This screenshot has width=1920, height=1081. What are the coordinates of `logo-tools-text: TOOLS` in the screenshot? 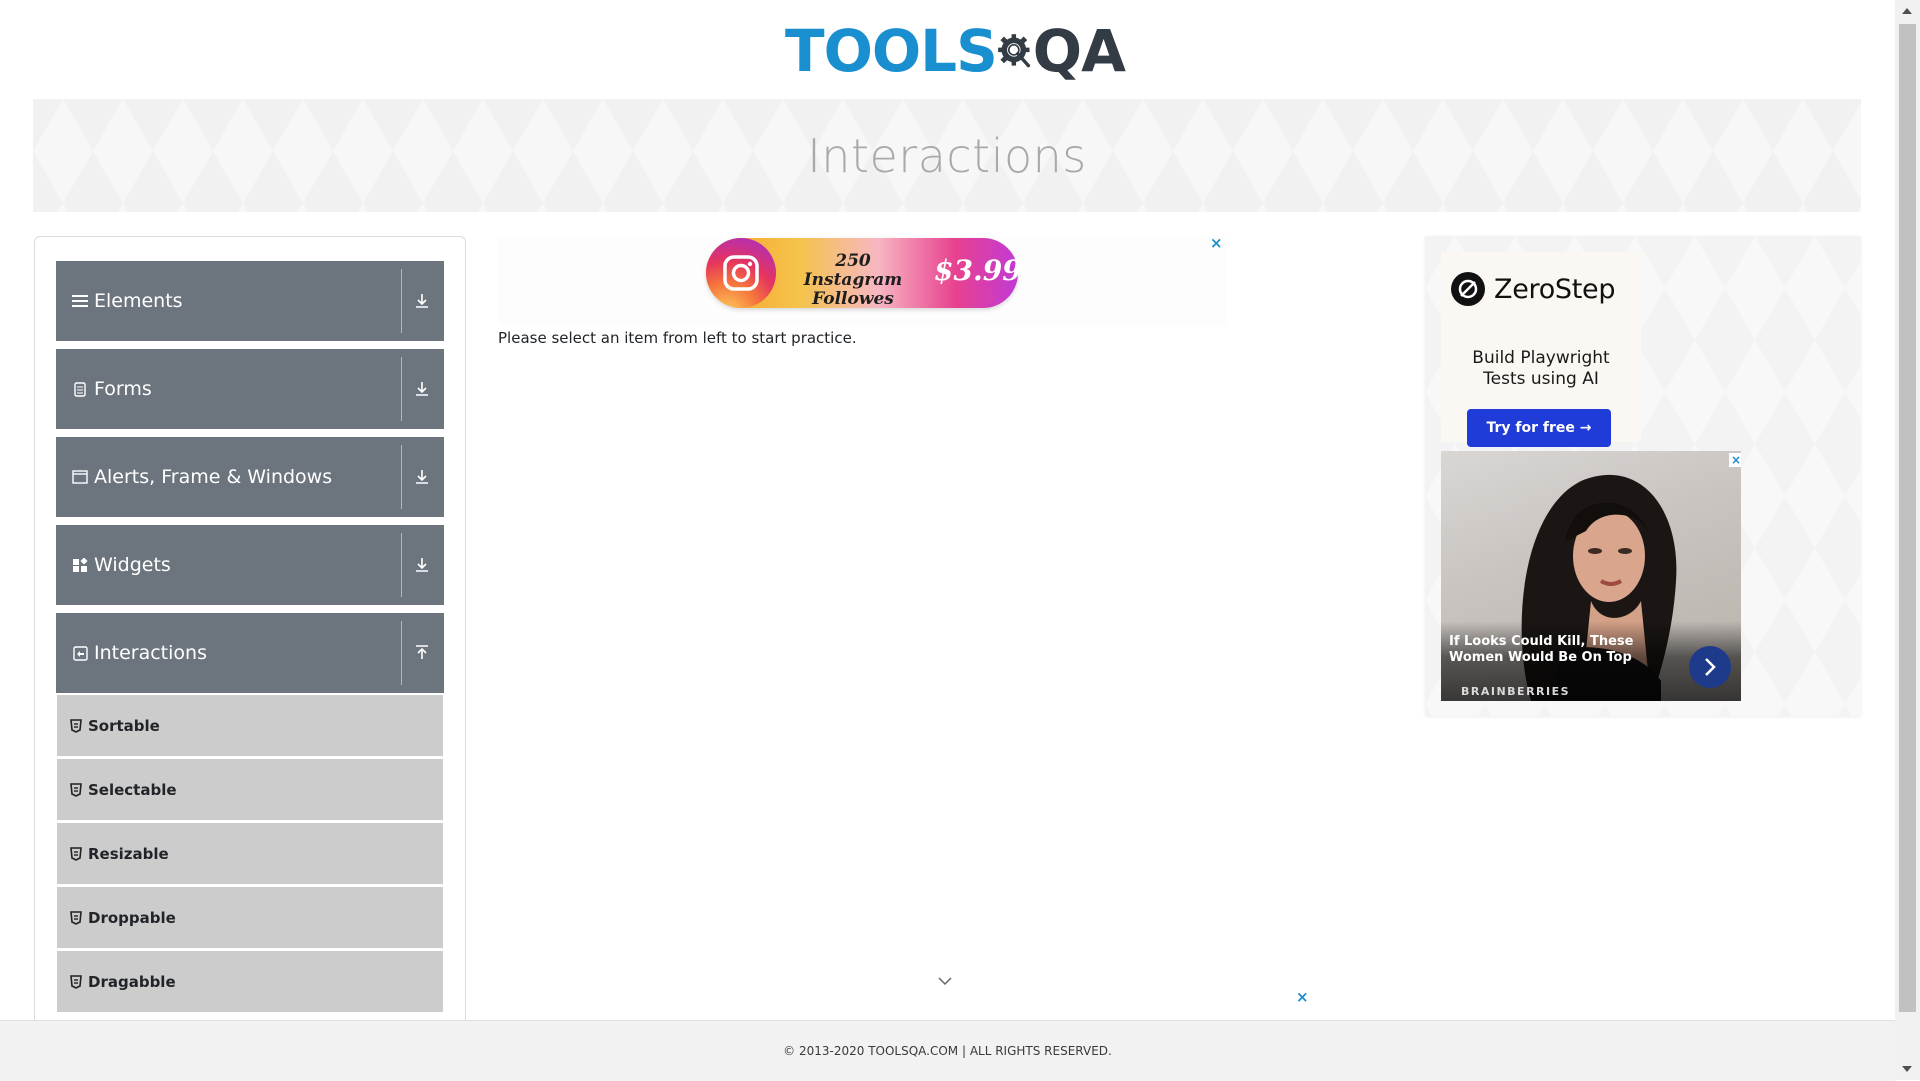 It's located at (891, 51).